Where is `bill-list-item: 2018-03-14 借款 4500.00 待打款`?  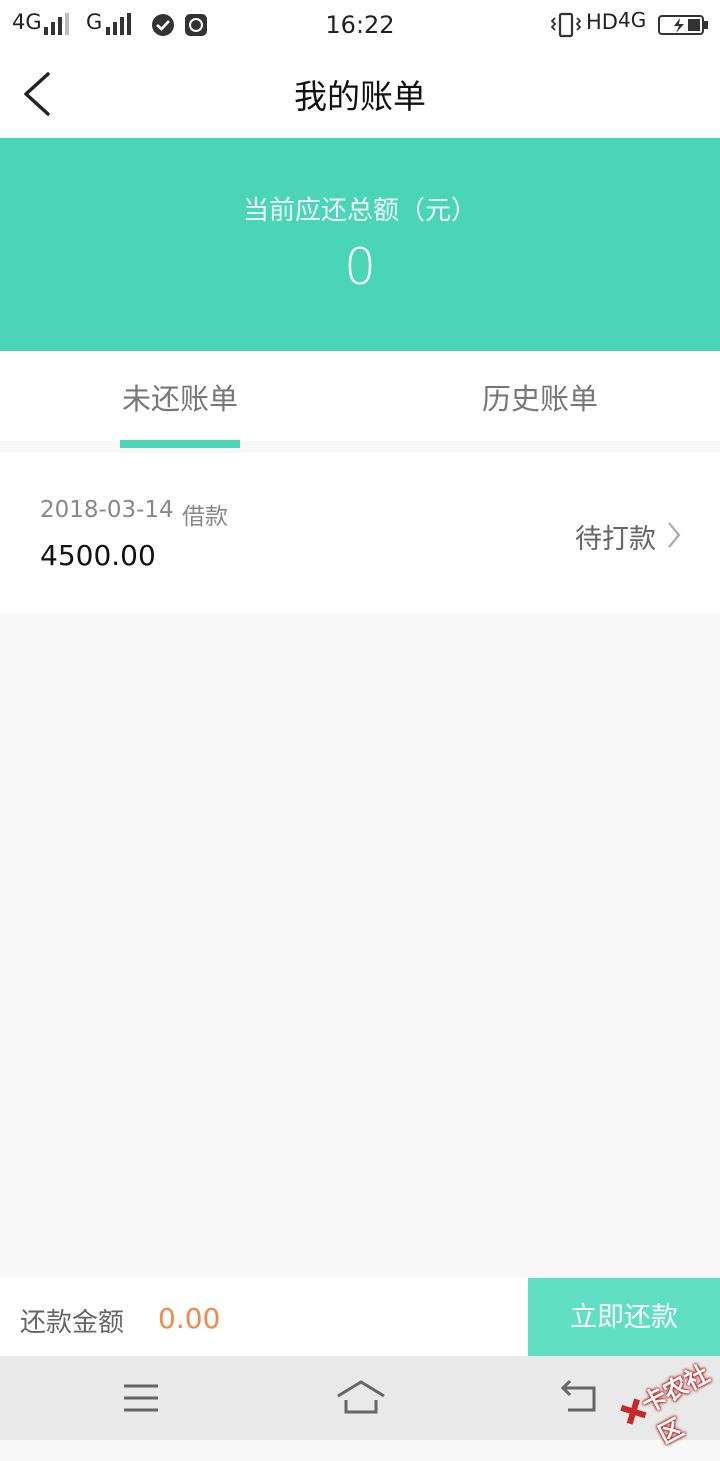
bill-list-item: 2018-03-14 借款 4500.00 待打款 is located at coordinates (360, 533).